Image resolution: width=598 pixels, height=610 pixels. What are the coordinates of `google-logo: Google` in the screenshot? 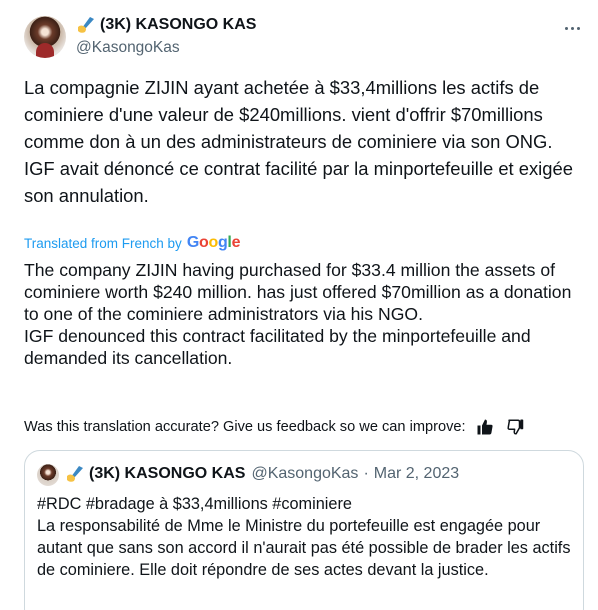 It's located at (213, 242).